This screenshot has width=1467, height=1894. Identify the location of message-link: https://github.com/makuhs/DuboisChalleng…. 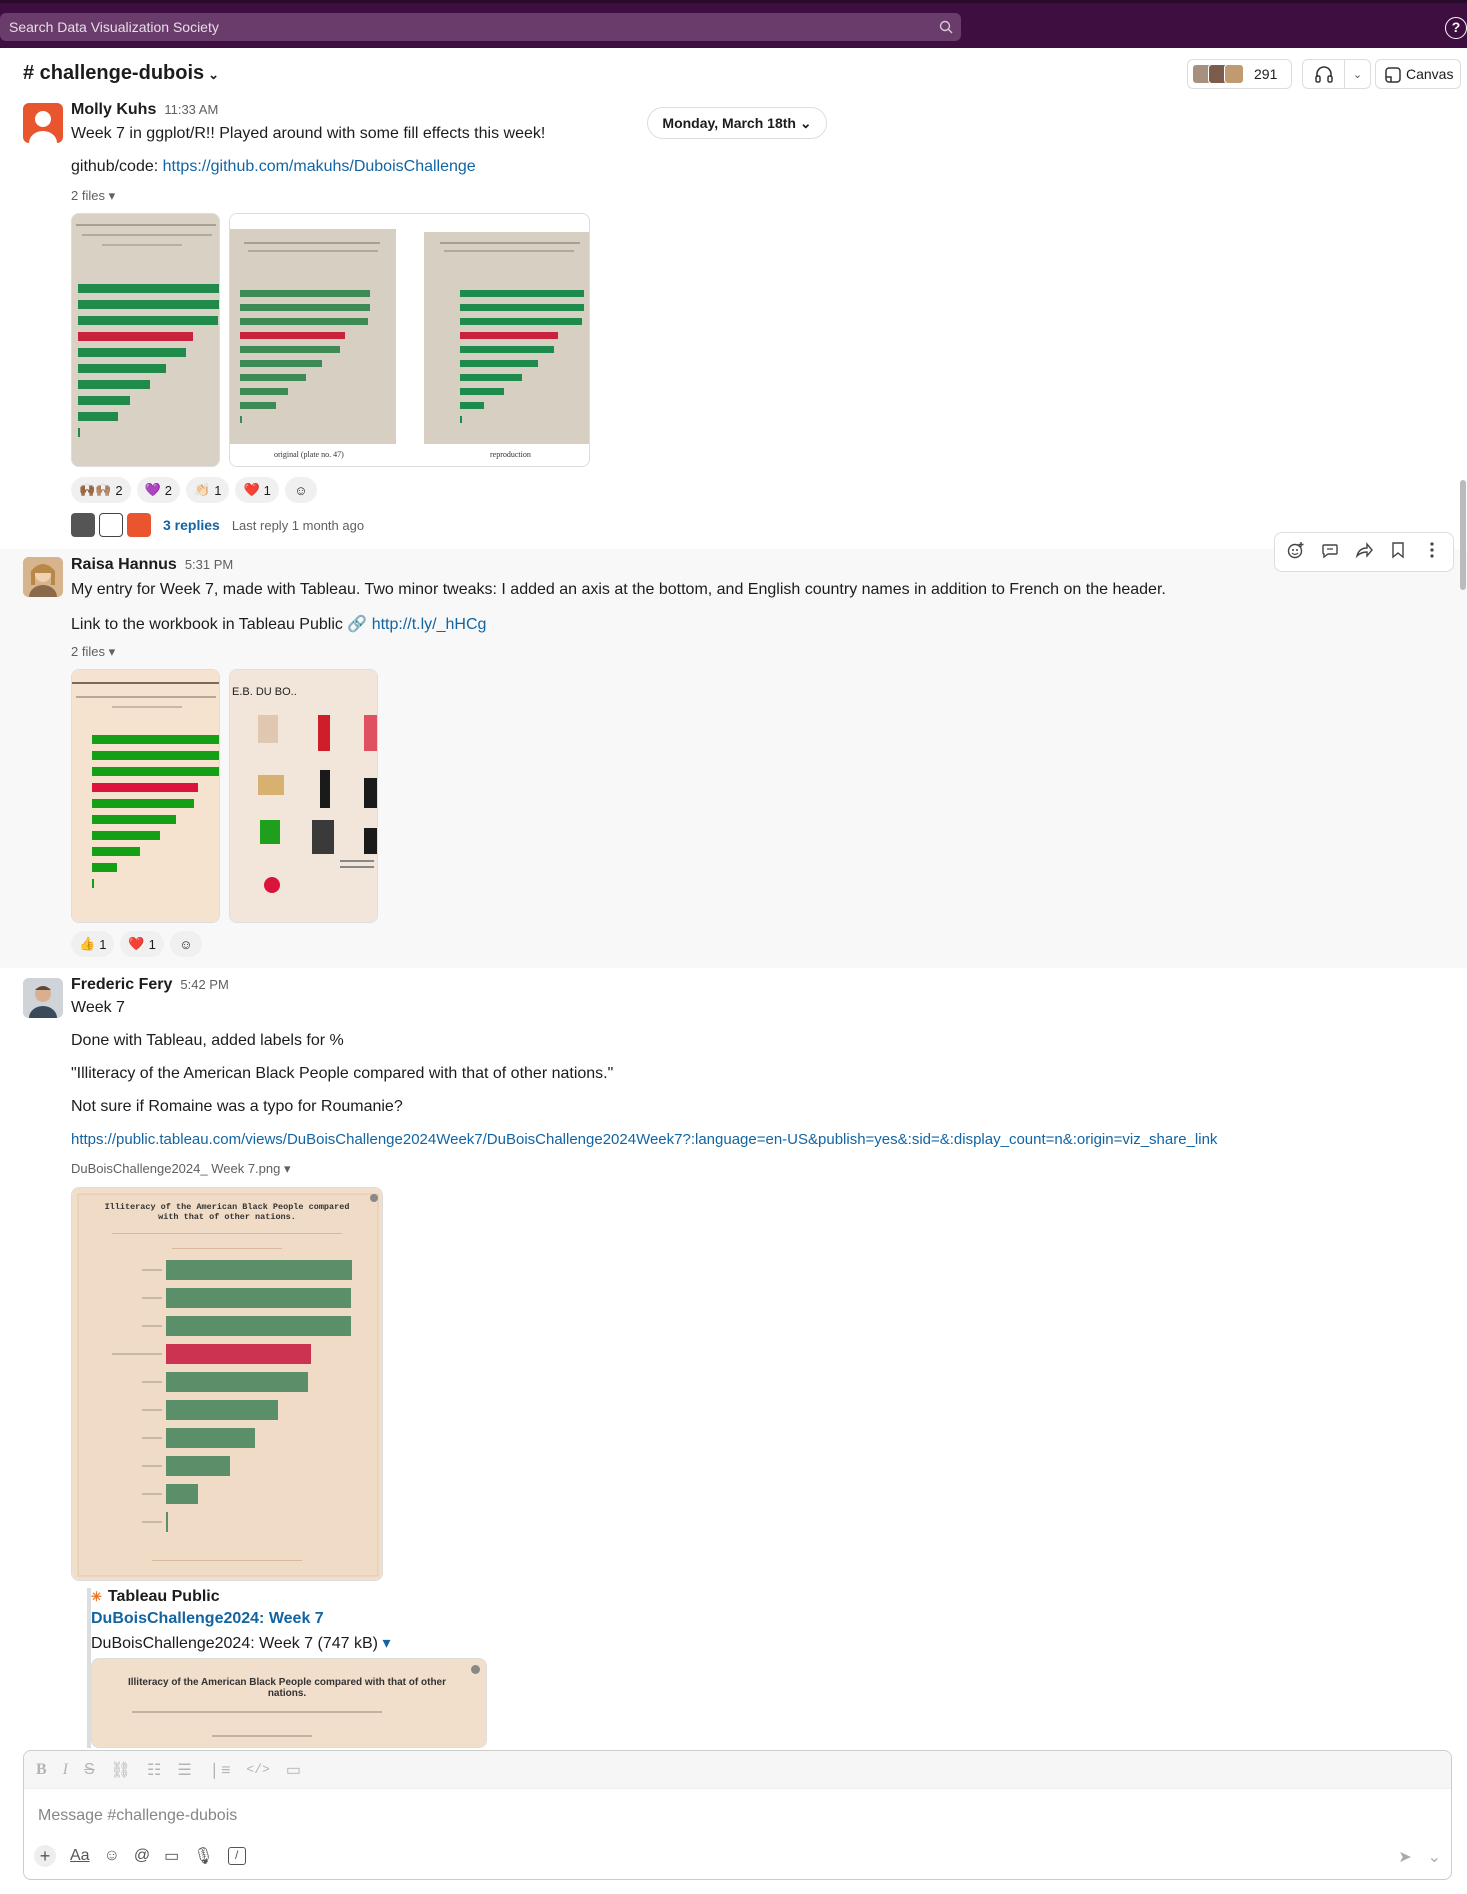
(319, 166).